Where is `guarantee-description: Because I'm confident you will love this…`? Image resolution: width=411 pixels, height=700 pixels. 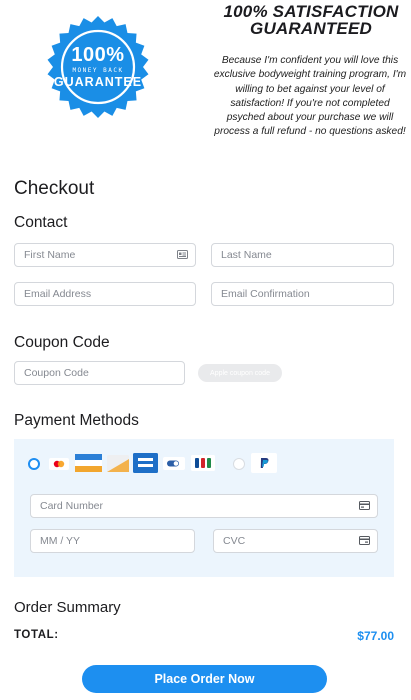
guarantee-description: Because I'm confident you will love this… is located at coordinates (310, 96).